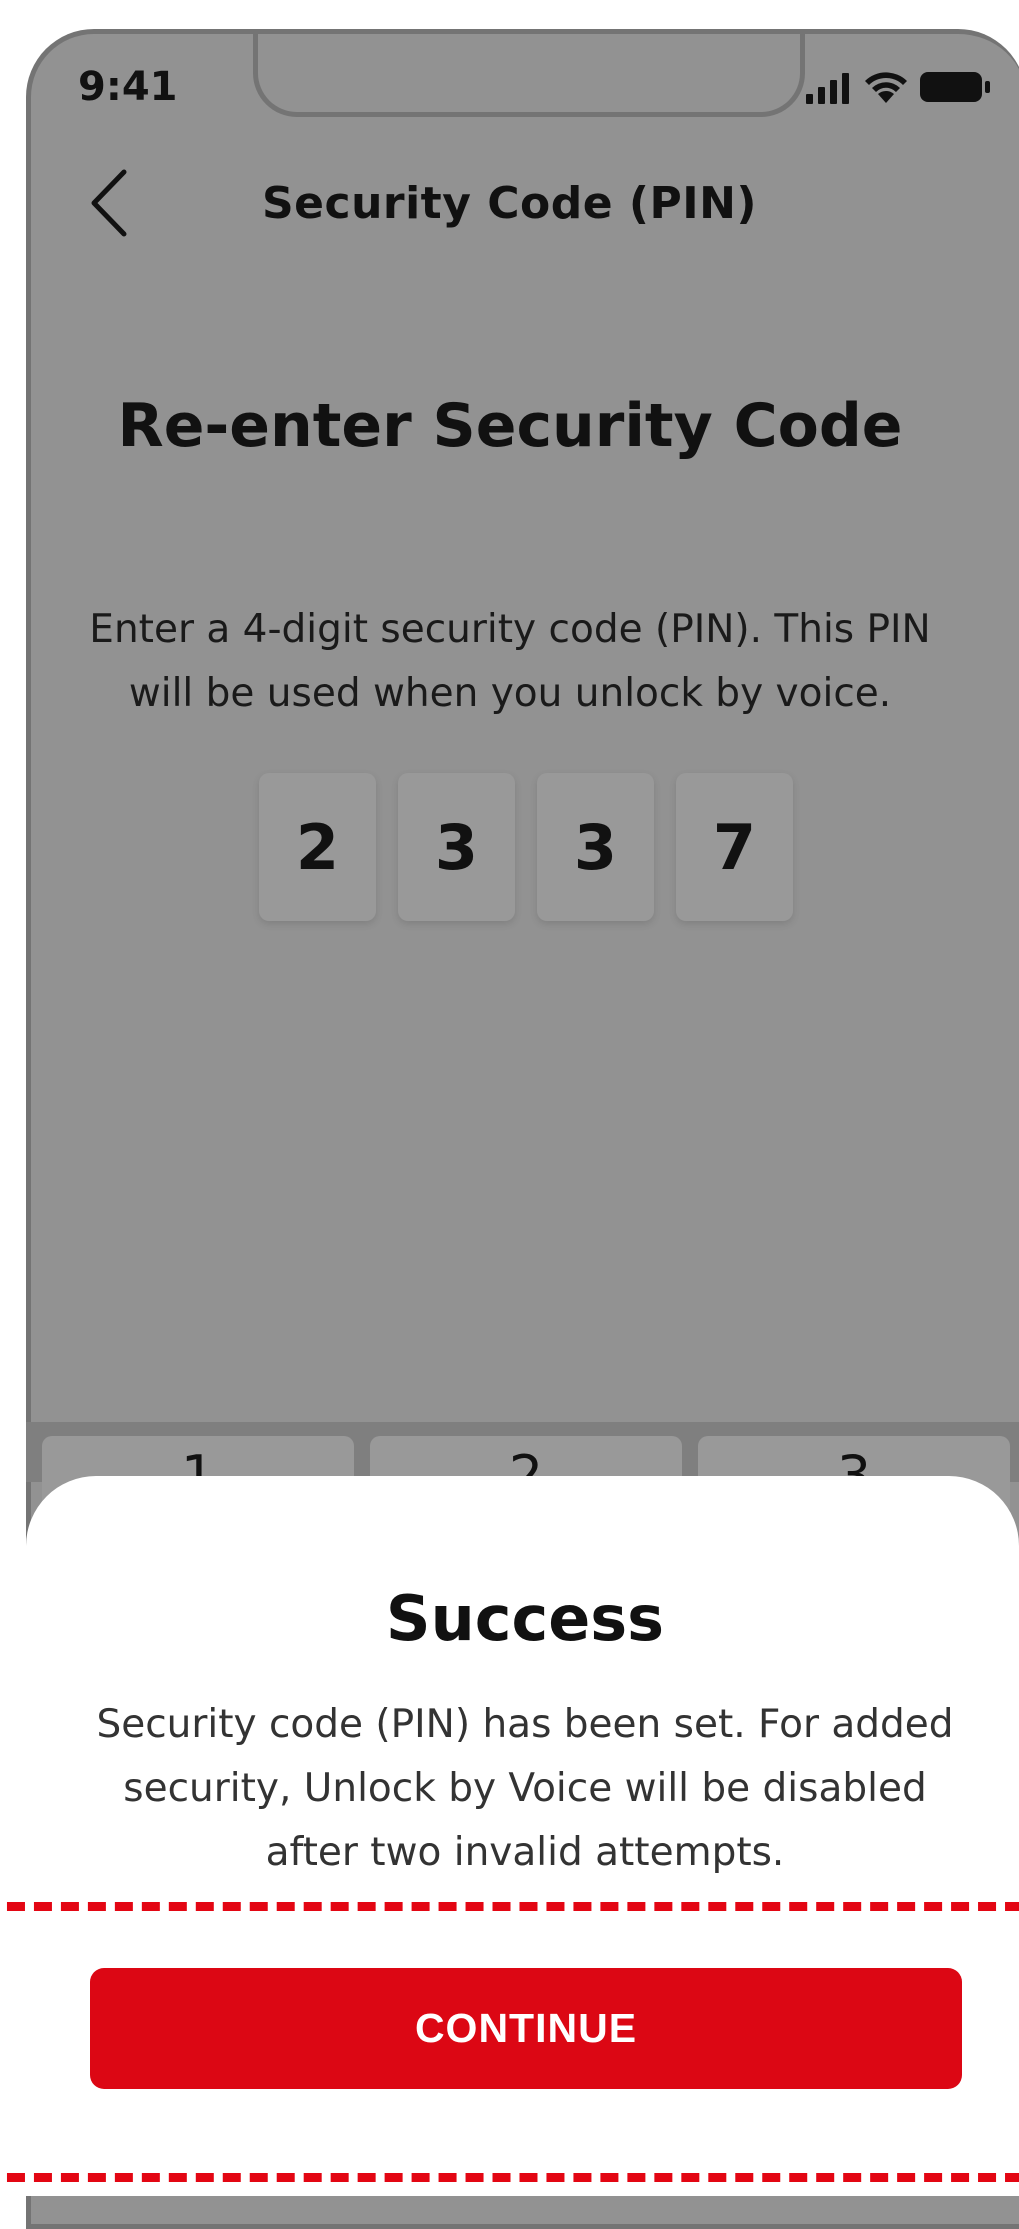  Describe the element at coordinates (734, 847) in the screenshot. I see `pin-digit-4: 7` at that location.